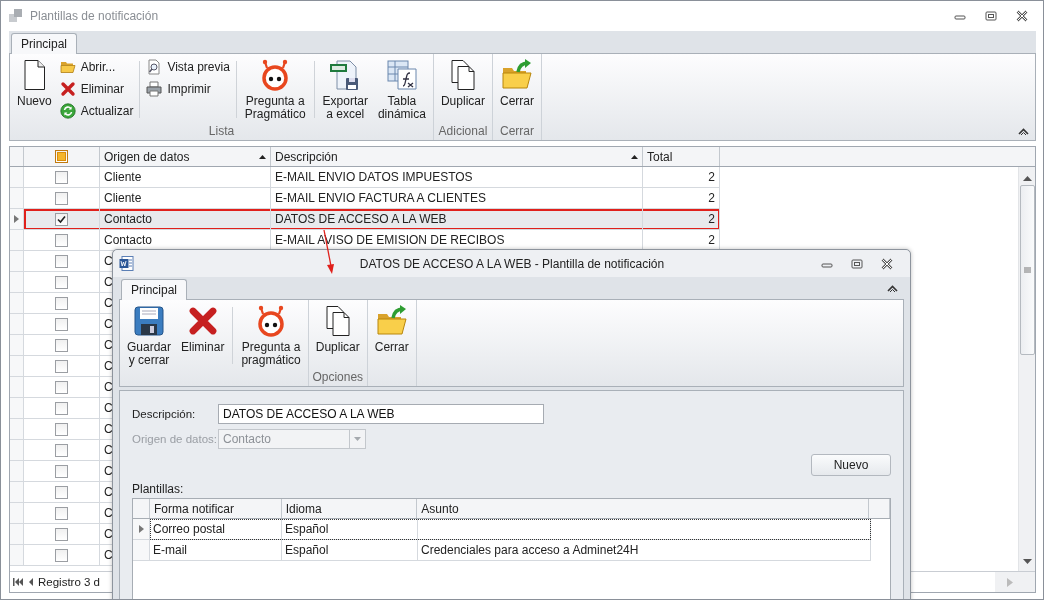 The width and height of the screenshot is (1044, 600). I want to click on table-cell: Credenciales para acceso a Adminet24H, so click(644, 550).